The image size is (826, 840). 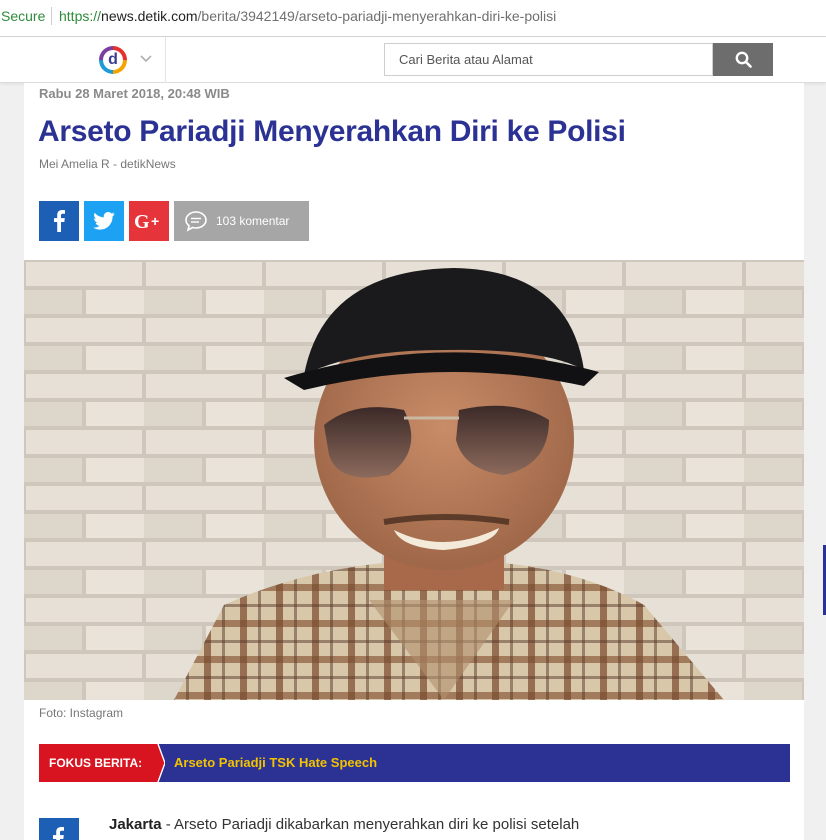 I want to click on search-icon, so click(x=743, y=59).